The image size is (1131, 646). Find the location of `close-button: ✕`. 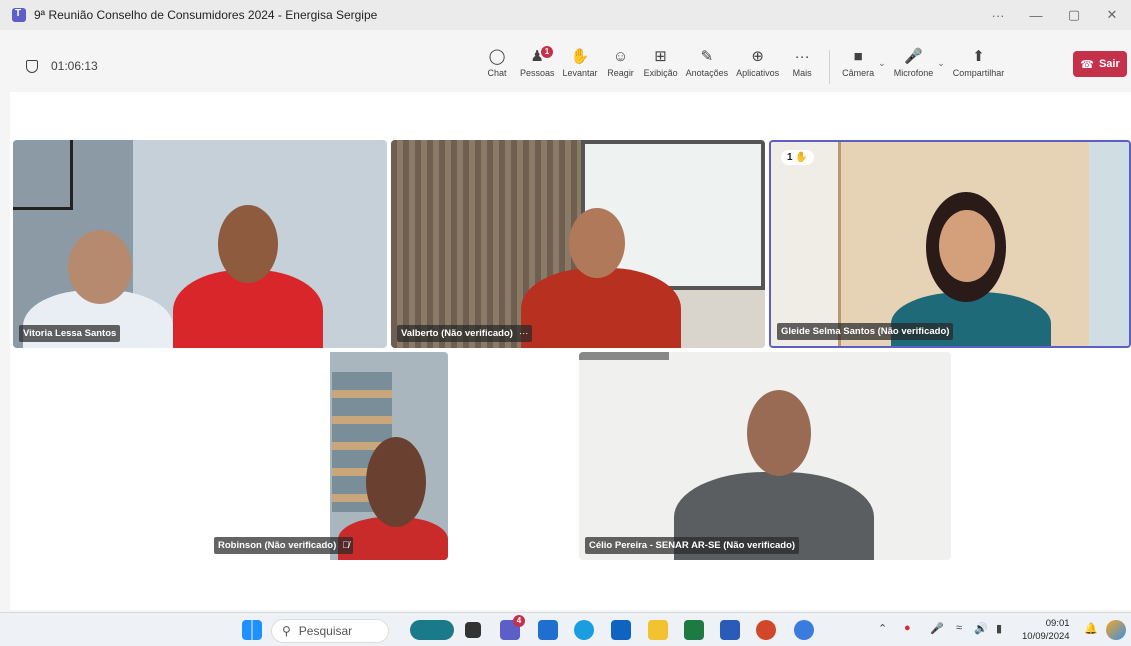

close-button: ✕ is located at coordinates (1112, 15).